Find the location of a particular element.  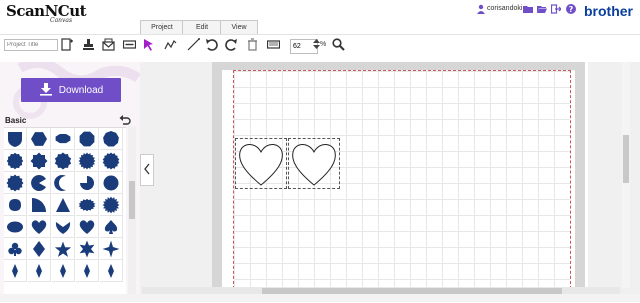

category-label: Basic is located at coordinates (16, 120).